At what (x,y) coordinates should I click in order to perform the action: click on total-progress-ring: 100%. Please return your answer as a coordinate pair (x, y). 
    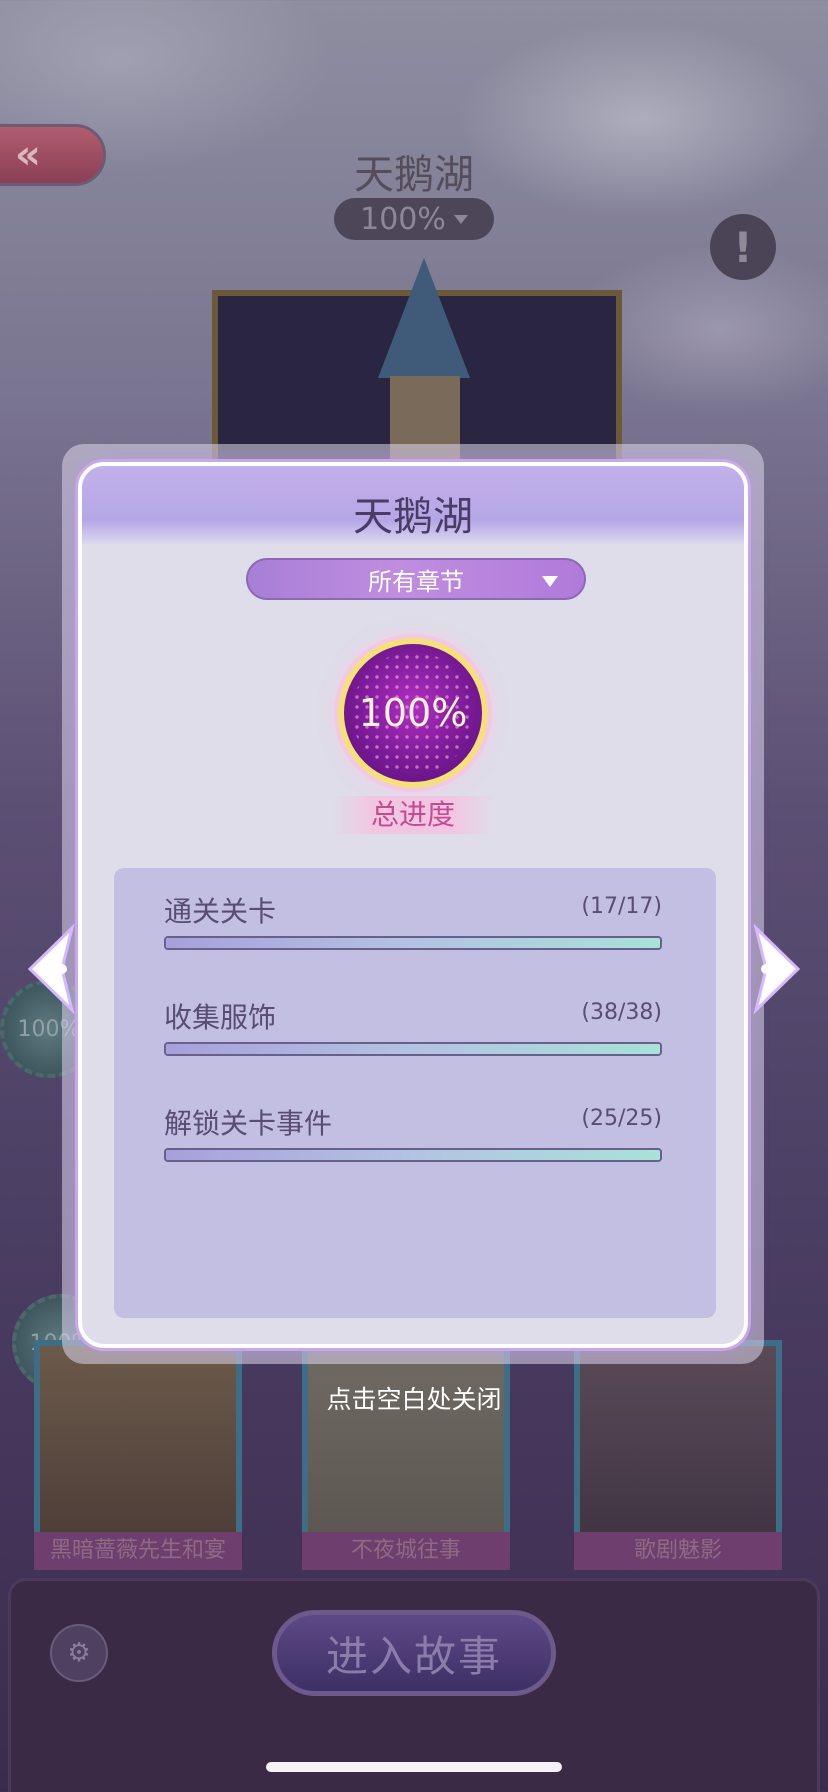
    Looking at the image, I should click on (413, 713).